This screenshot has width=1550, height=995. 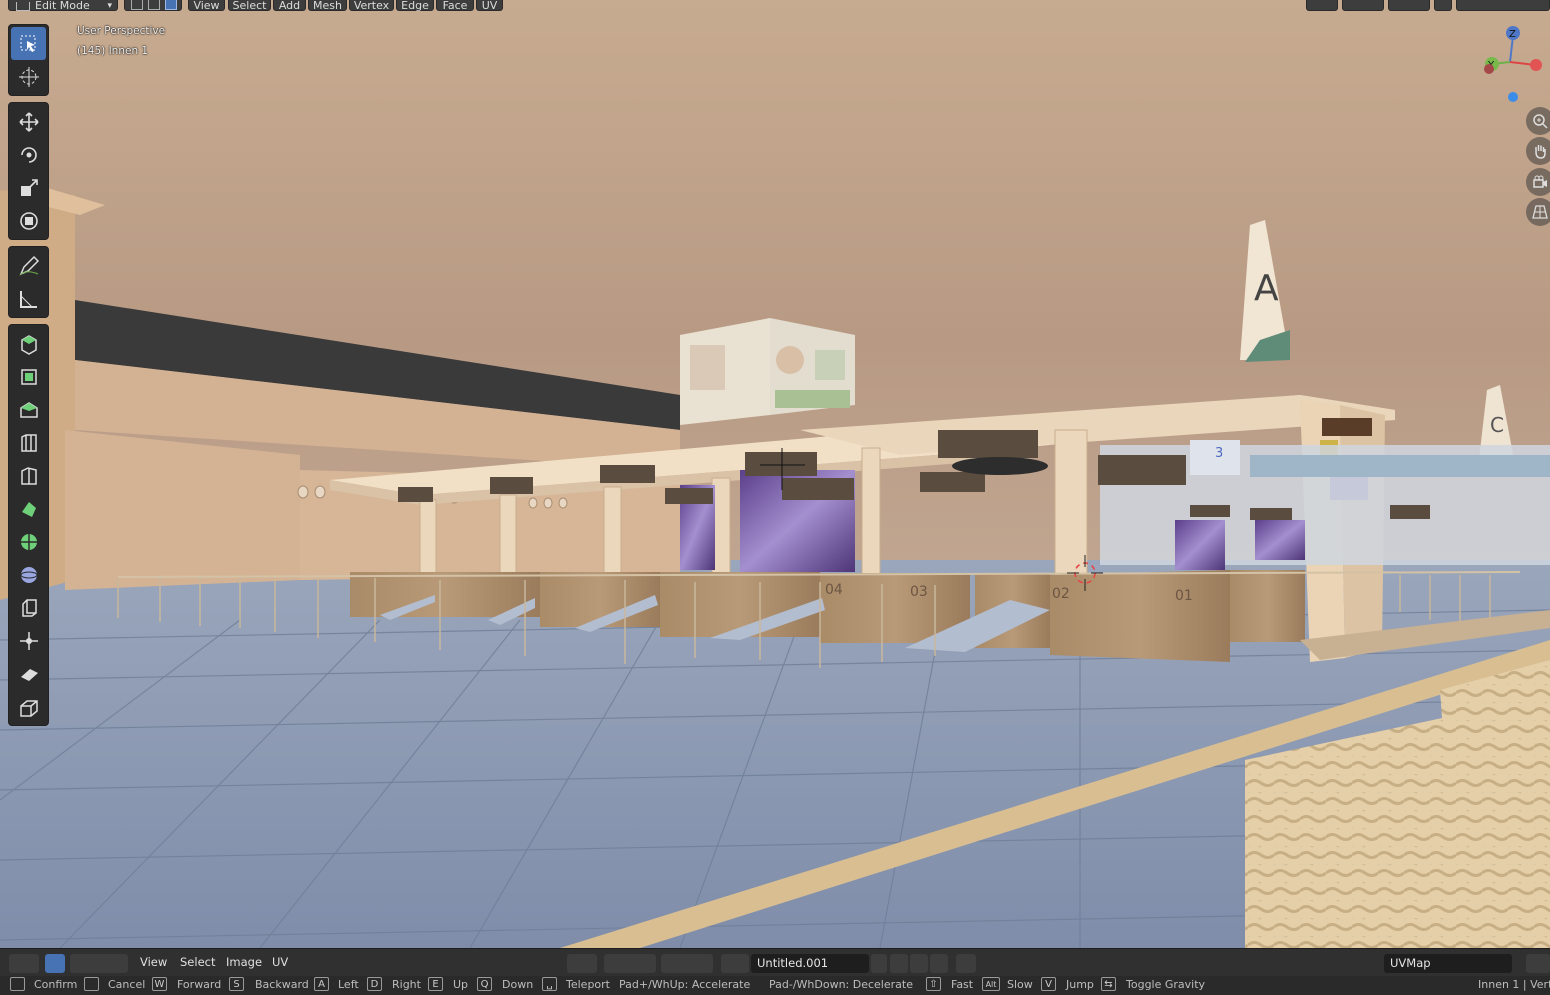 I want to click on proportional-edit-icon, so click(x=687, y=963).